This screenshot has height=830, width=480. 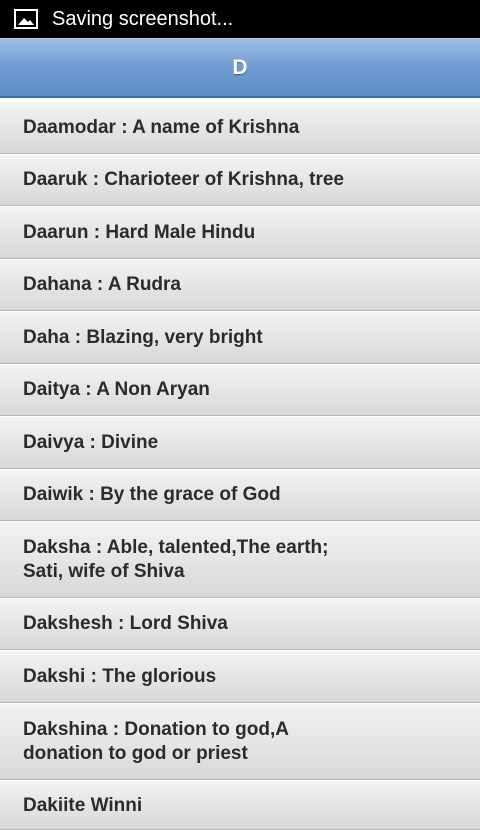 I want to click on list-item: Dakiite Winni, so click(x=240, y=805).